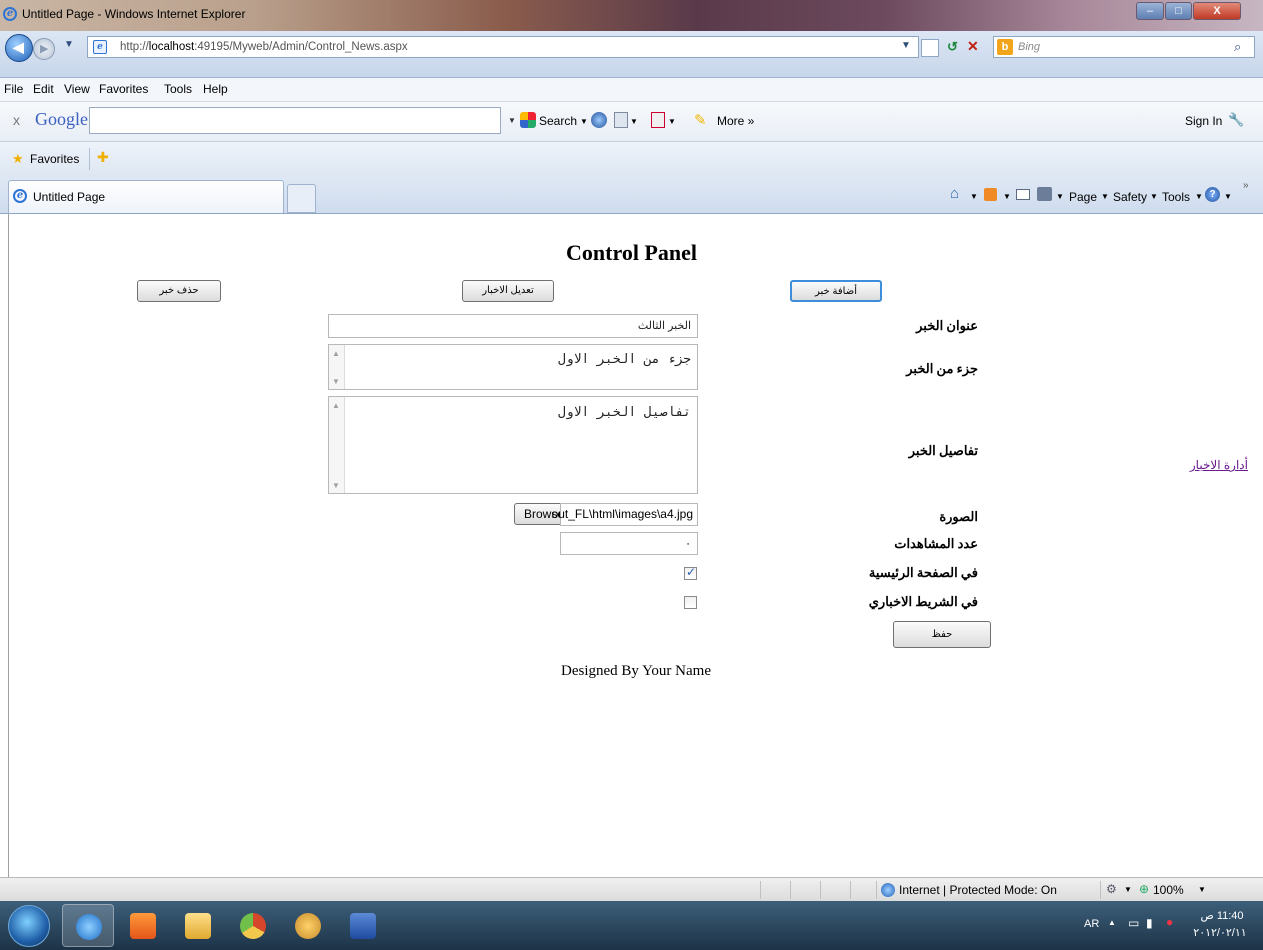 Image resolution: width=1263 pixels, height=950 pixels. What do you see at coordinates (337, 367) in the screenshot?
I see `excerpt-scrollbar: ▲ ▼` at bounding box center [337, 367].